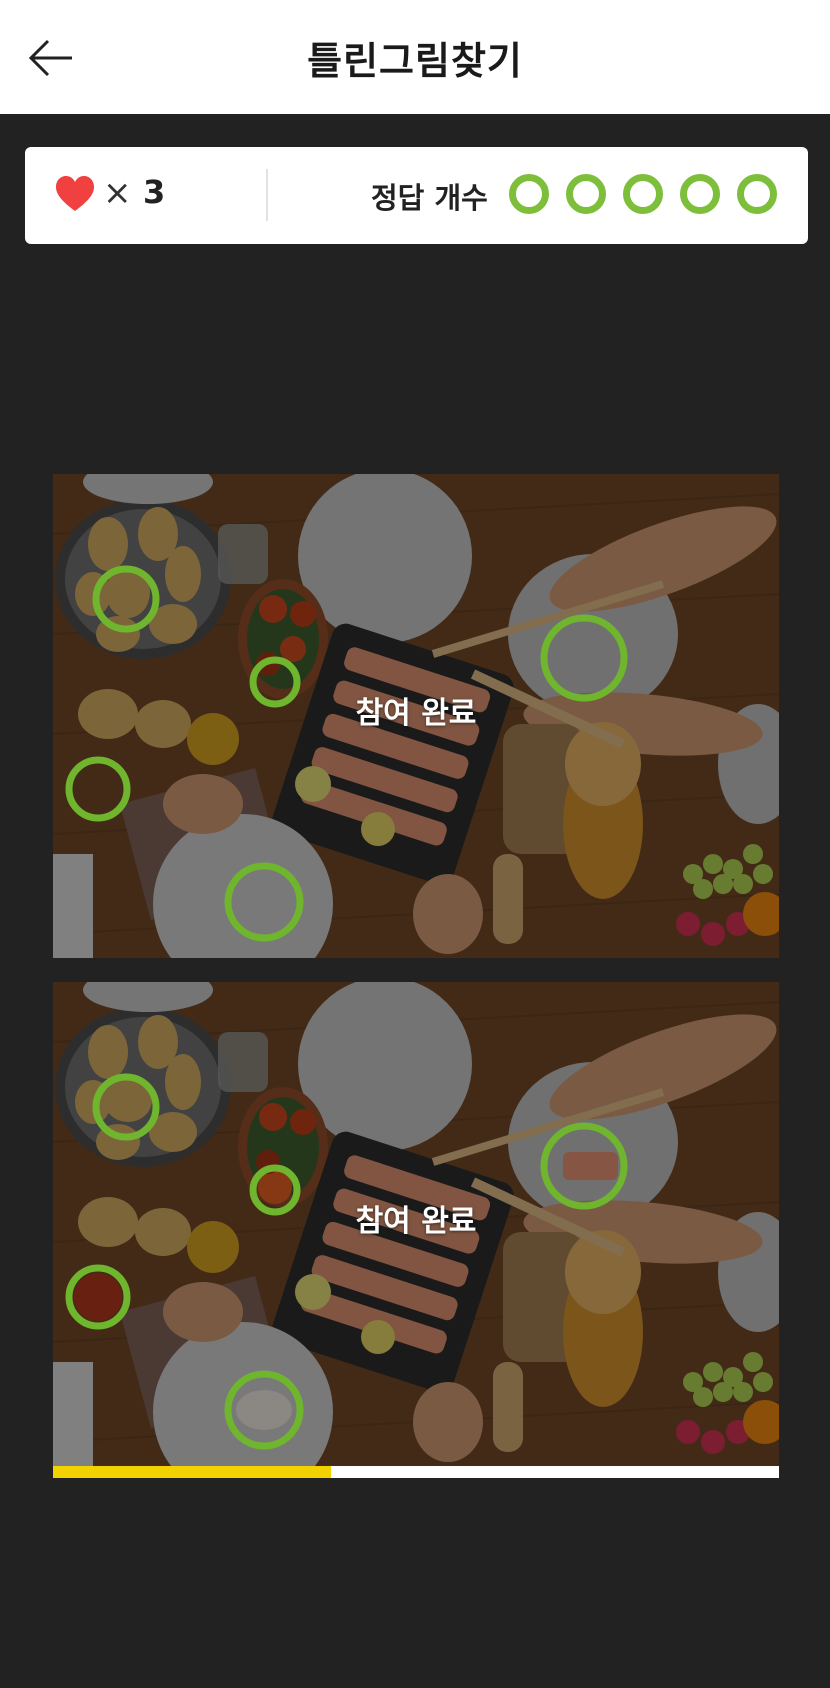 The height and width of the screenshot is (1688, 830). I want to click on status-bar: × 3 정답 개수, so click(416, 195).